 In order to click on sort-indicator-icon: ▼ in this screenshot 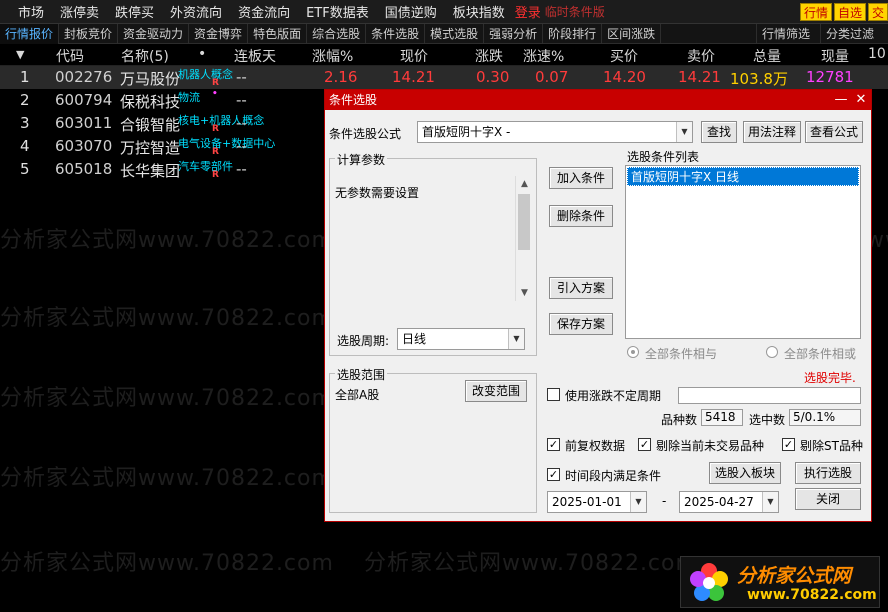, I will do `click(20, 54)`.